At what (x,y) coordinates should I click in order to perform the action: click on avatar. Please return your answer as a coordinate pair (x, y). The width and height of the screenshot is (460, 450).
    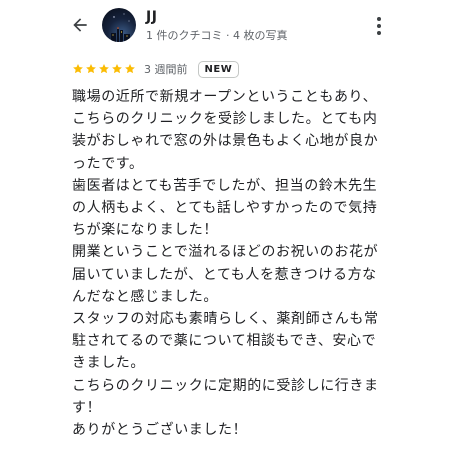
    Looking at the image, I should click on (119, 25).